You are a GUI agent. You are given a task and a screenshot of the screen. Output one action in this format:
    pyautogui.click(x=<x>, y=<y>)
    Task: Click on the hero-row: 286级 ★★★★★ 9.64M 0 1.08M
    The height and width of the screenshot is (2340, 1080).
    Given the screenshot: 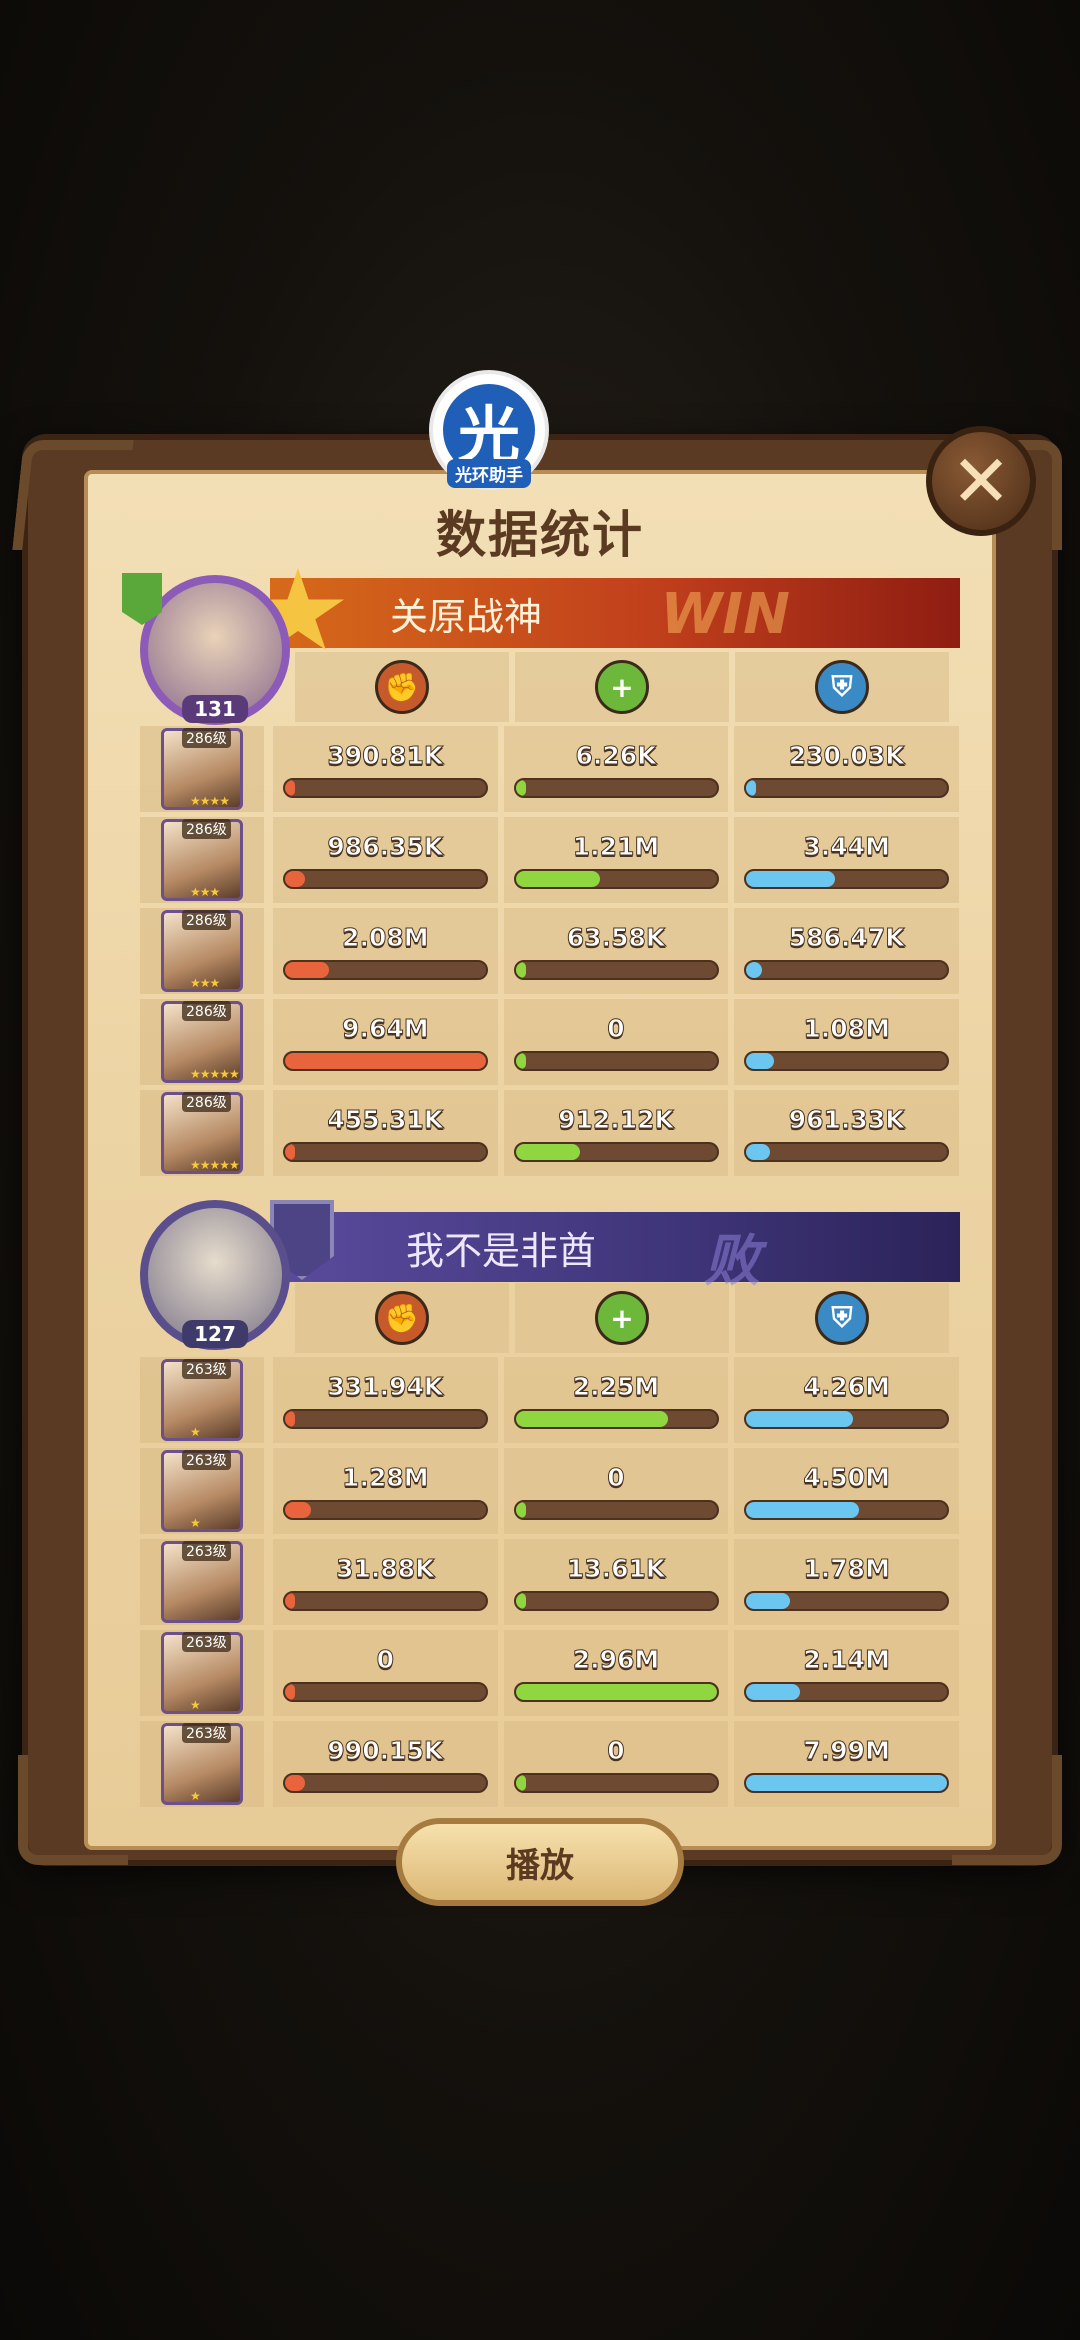 What is the action you would take?
    pyautogui.click(x=551, y=1042)
    